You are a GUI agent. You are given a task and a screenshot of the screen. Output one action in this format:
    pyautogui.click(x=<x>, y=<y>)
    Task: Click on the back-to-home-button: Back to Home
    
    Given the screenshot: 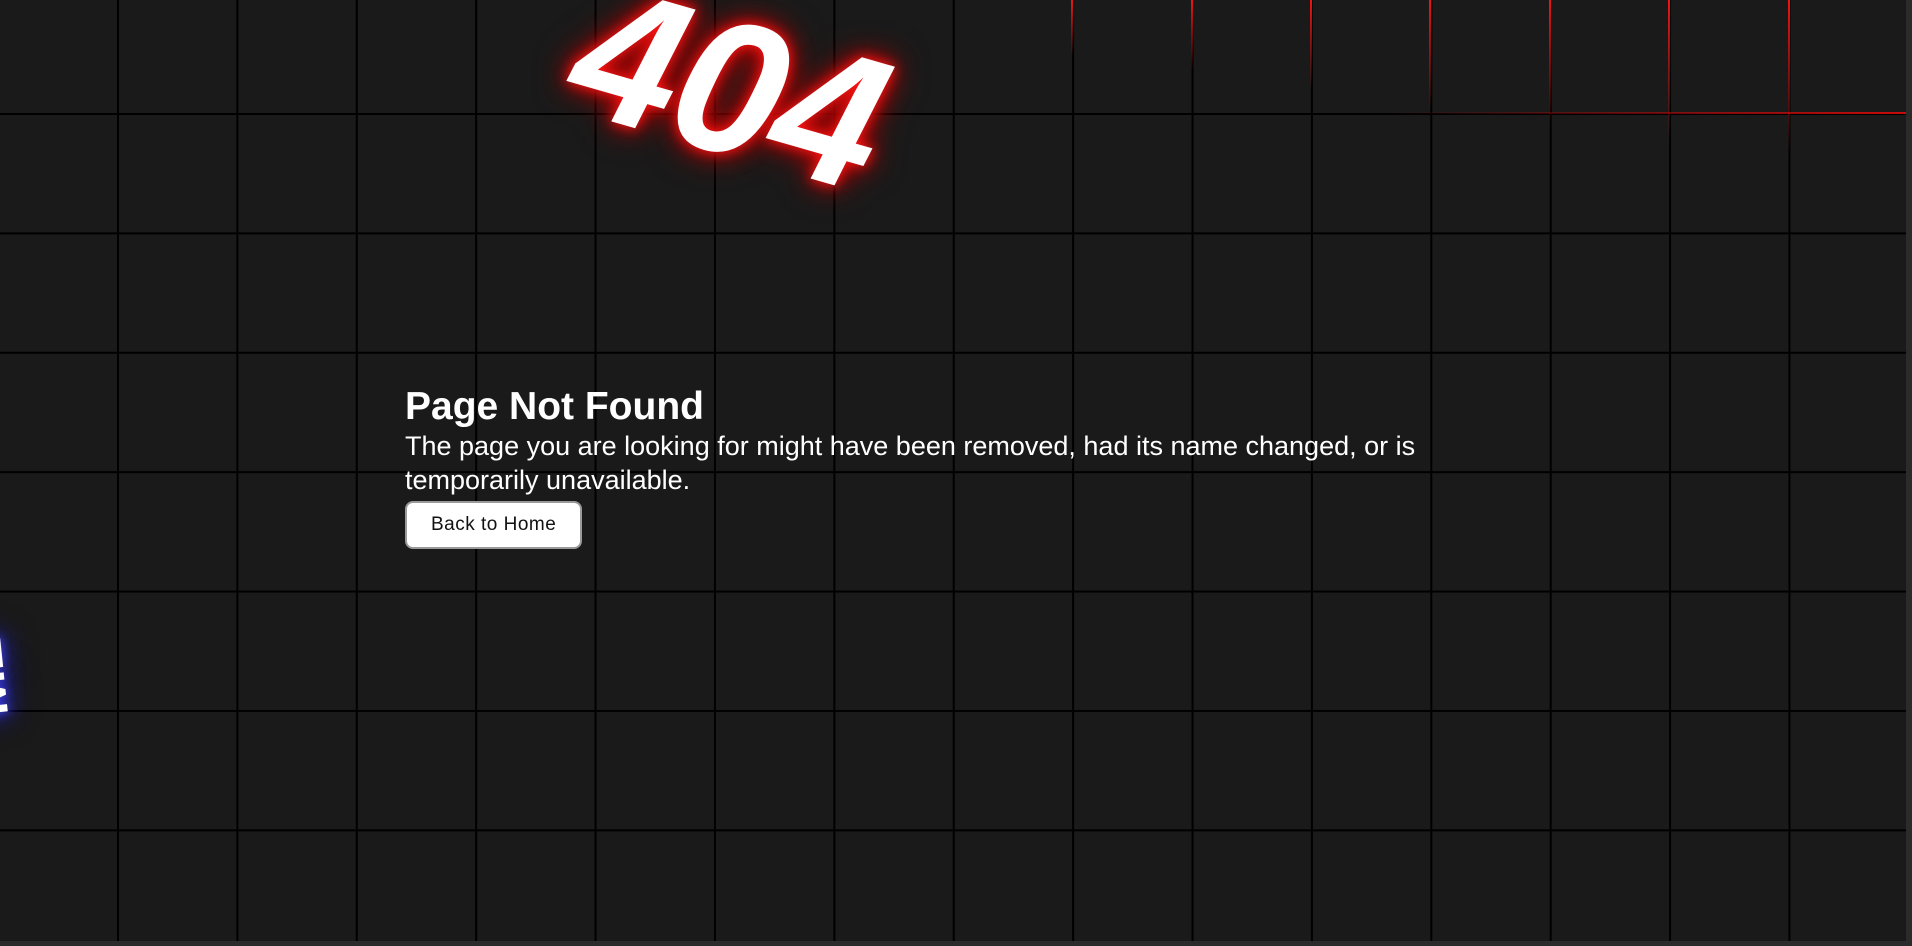 What is the action you would take?
    pyautogui.click(x=494, y=525)
    